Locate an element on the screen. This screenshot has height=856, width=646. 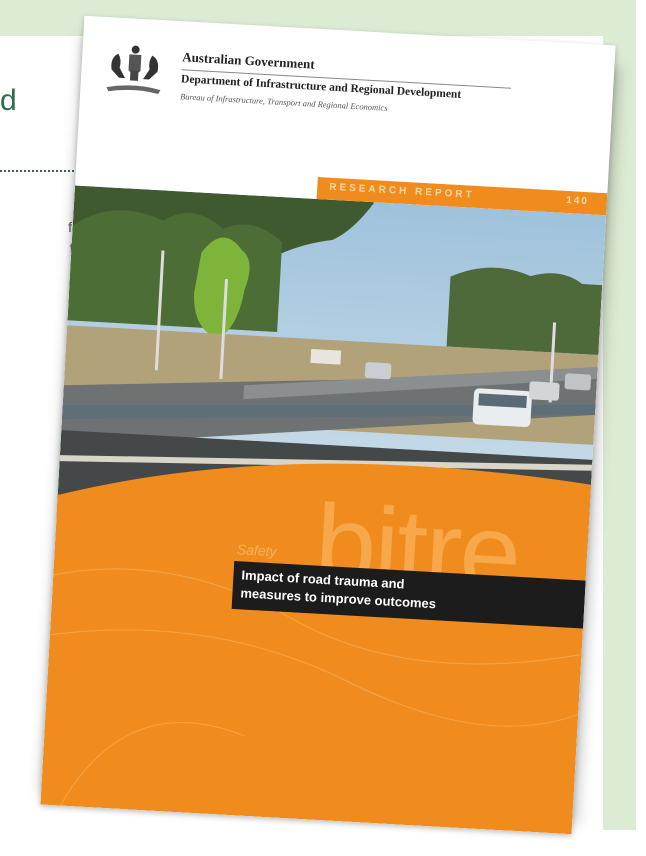
report-type-label: RESEARCH REPORT is located at coordinates (401, 191).